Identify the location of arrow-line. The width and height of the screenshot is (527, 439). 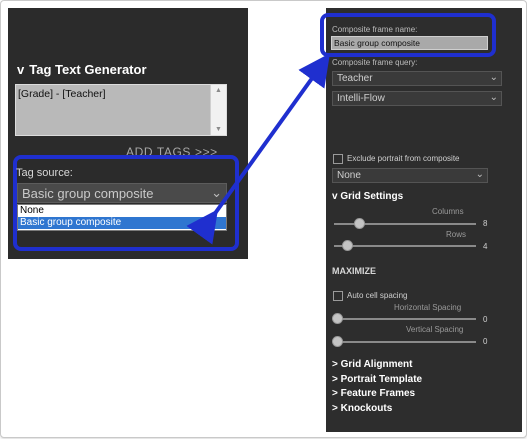
(258, 149).